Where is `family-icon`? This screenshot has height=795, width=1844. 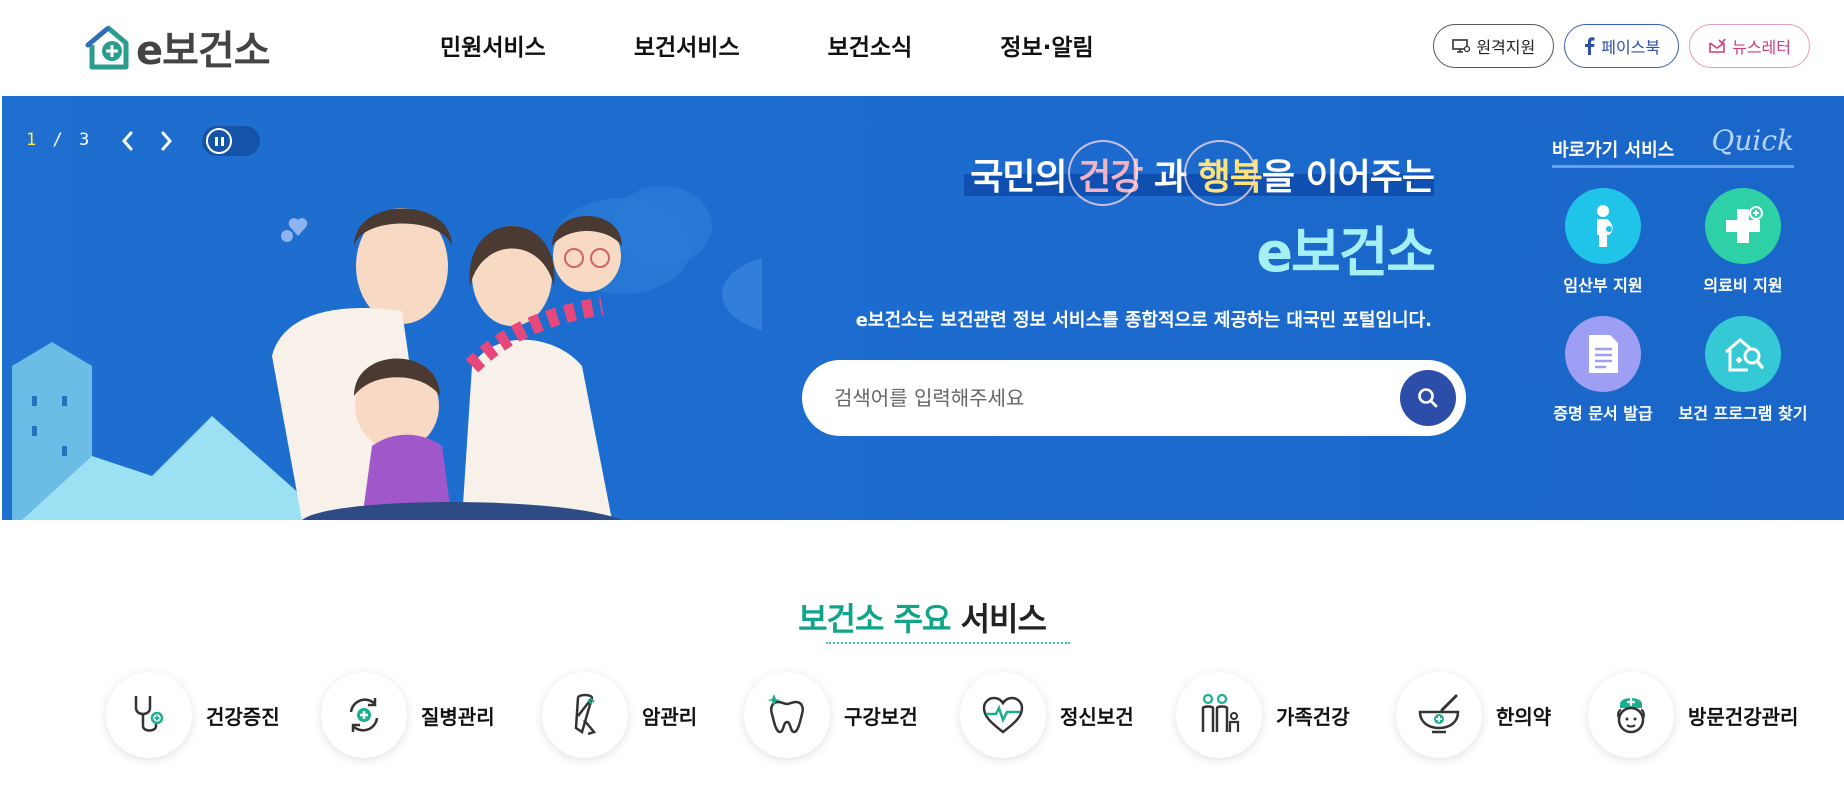
family-icon is located at coordinates (1219, 715).